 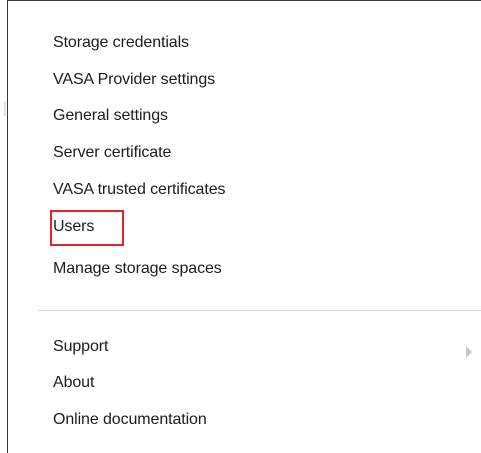 What do you see at coordinates (87, 228) in the screenshot?
I see `users-highlight-box` at bounding box center [87, 228].